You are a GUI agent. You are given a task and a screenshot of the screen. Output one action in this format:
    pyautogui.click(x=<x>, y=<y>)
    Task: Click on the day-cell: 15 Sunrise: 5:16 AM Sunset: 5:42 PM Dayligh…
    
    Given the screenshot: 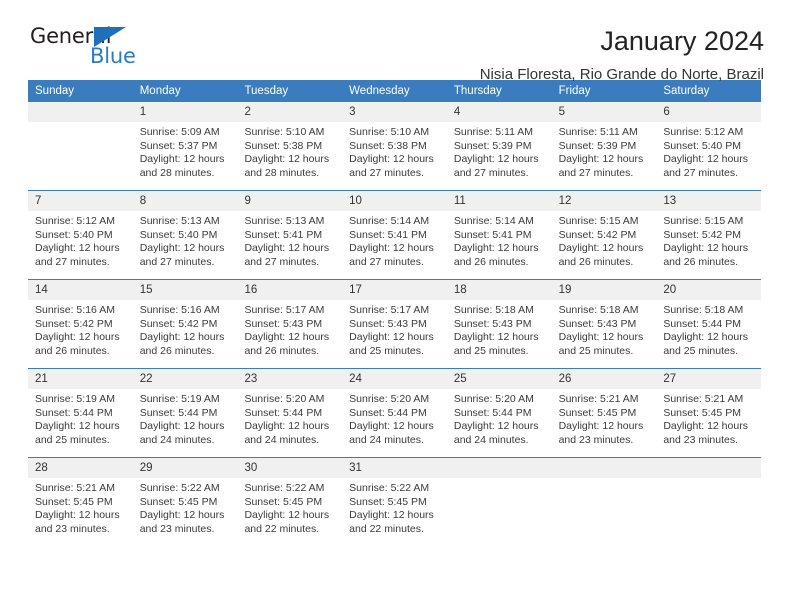 What is the action you would take?
    pyautogui.click(x=185, y=324)
    